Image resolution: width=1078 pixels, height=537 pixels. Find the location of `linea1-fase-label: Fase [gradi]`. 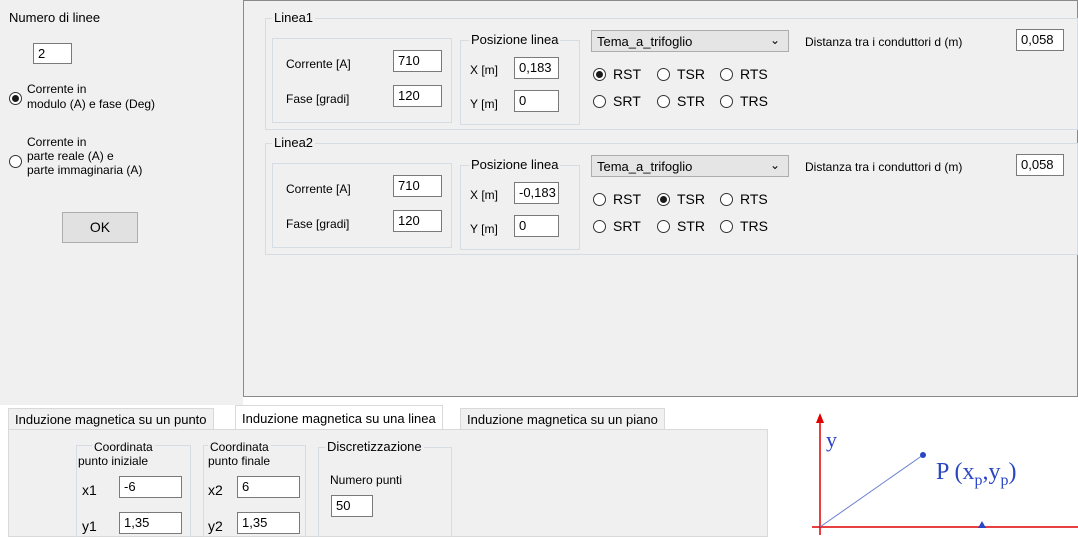

linea1-fase-label: Fase [gradi] is located at coordinates (318, 99).